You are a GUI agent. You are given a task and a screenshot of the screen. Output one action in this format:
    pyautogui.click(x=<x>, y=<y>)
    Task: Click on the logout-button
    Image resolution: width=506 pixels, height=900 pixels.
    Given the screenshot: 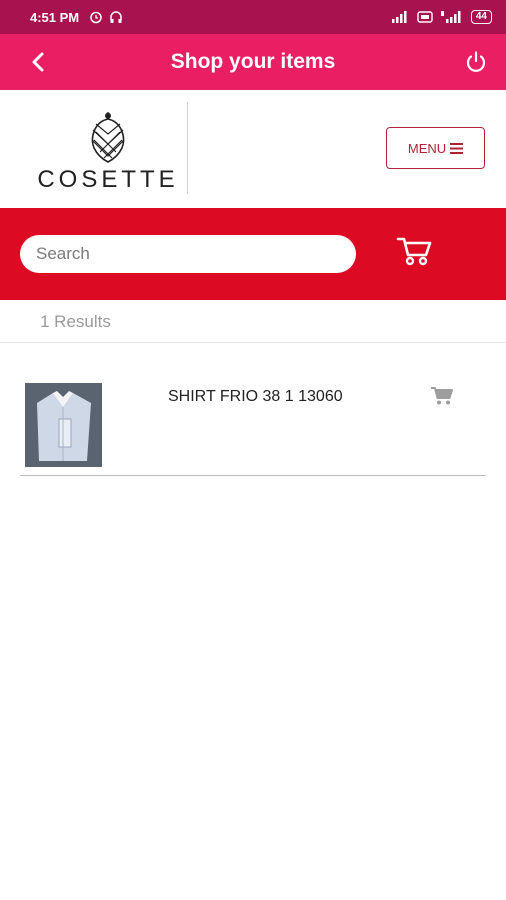 What is the action you would take?
    pyautogui.click(x=476, y=62)
    